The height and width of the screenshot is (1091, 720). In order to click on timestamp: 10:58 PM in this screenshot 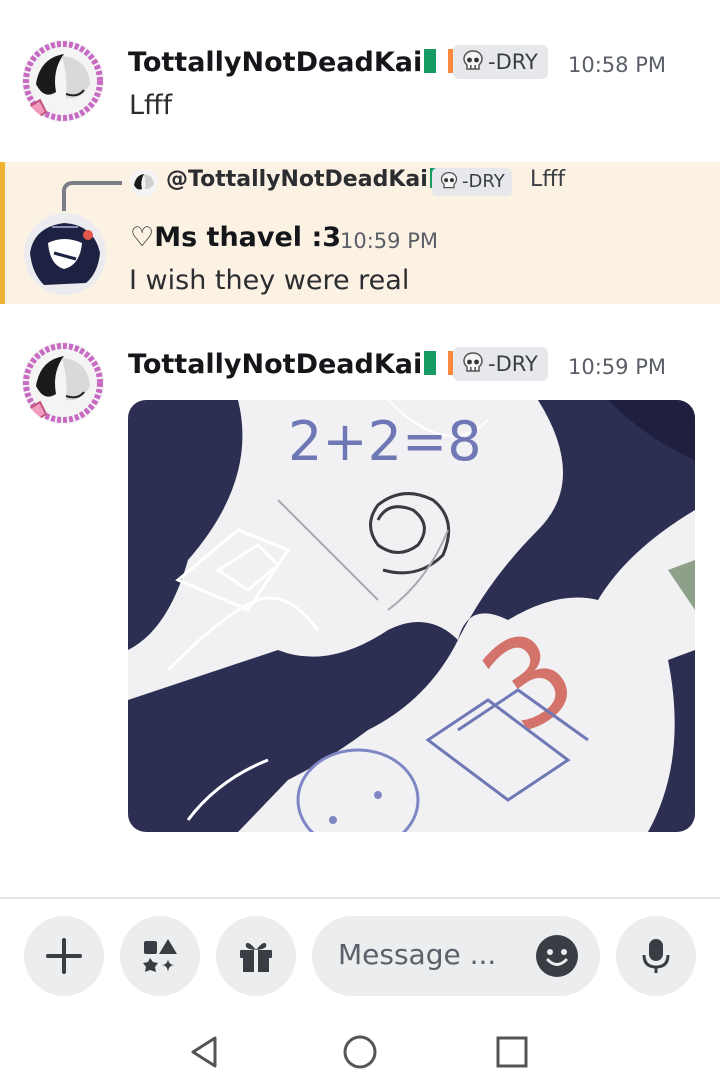, I will do `click(617, 65)`.